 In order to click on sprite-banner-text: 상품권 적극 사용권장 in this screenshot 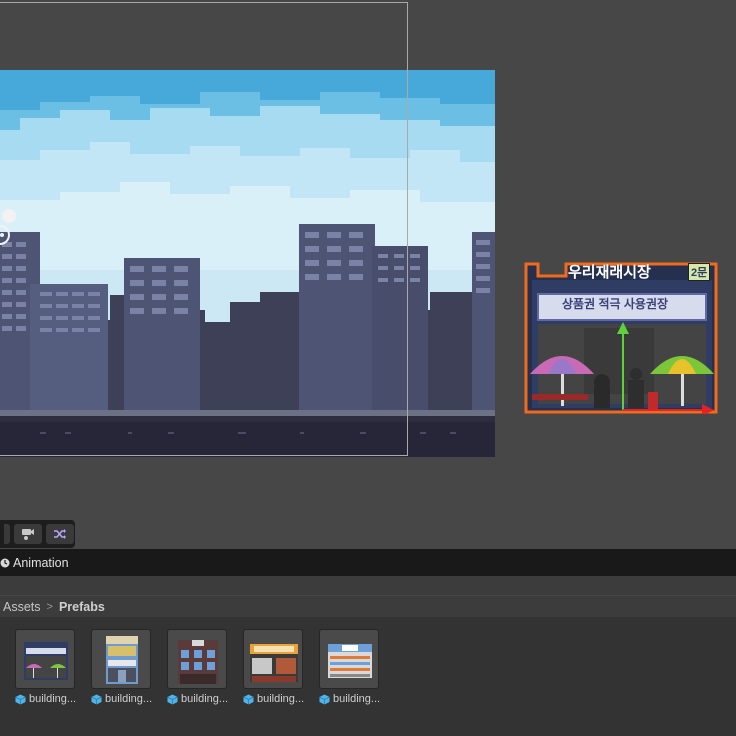, I will do `click(615, 304)`.